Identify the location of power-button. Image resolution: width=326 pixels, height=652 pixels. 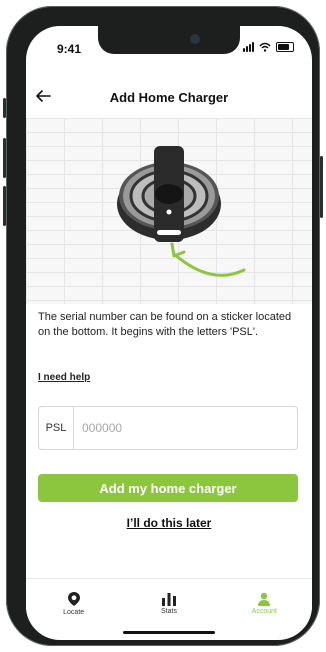
(321, 187).